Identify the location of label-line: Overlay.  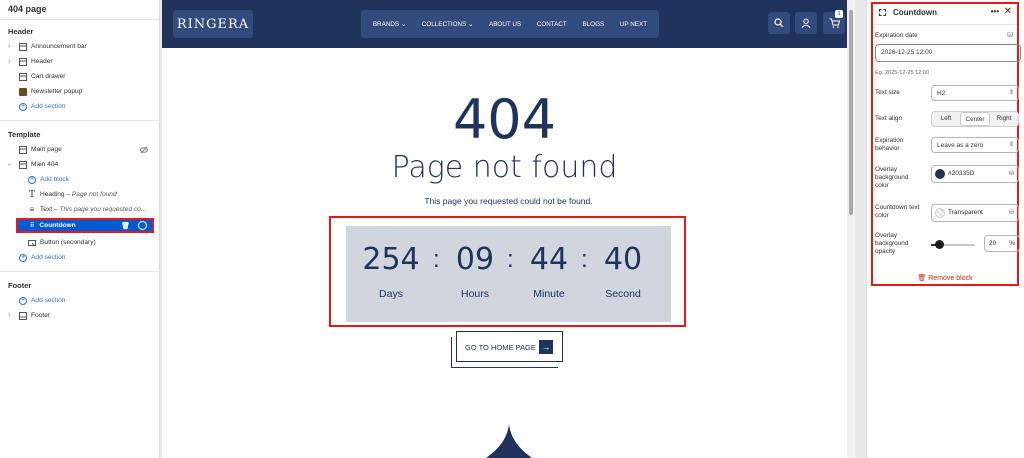
(886, 169).